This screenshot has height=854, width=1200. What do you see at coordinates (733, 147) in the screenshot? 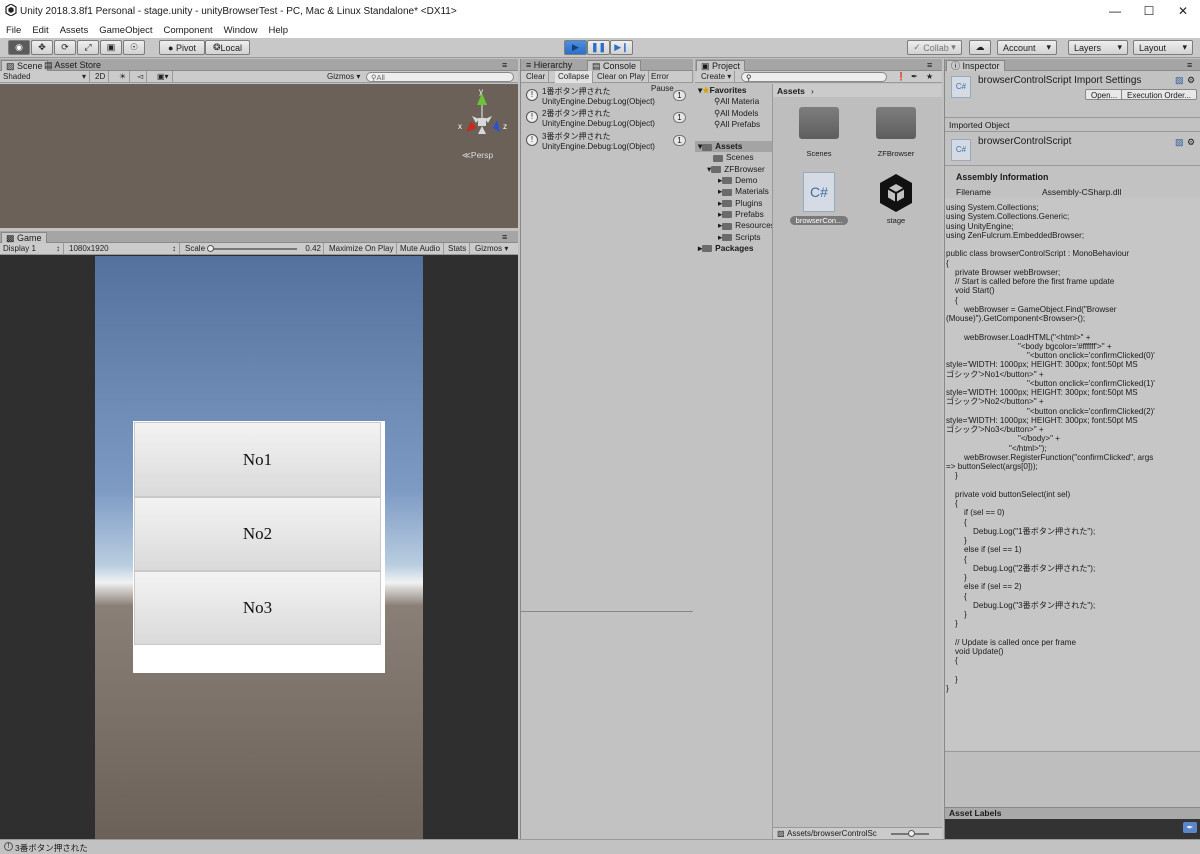
I see `assets-node: ▾ Assets` at bounding box center [733, 147].